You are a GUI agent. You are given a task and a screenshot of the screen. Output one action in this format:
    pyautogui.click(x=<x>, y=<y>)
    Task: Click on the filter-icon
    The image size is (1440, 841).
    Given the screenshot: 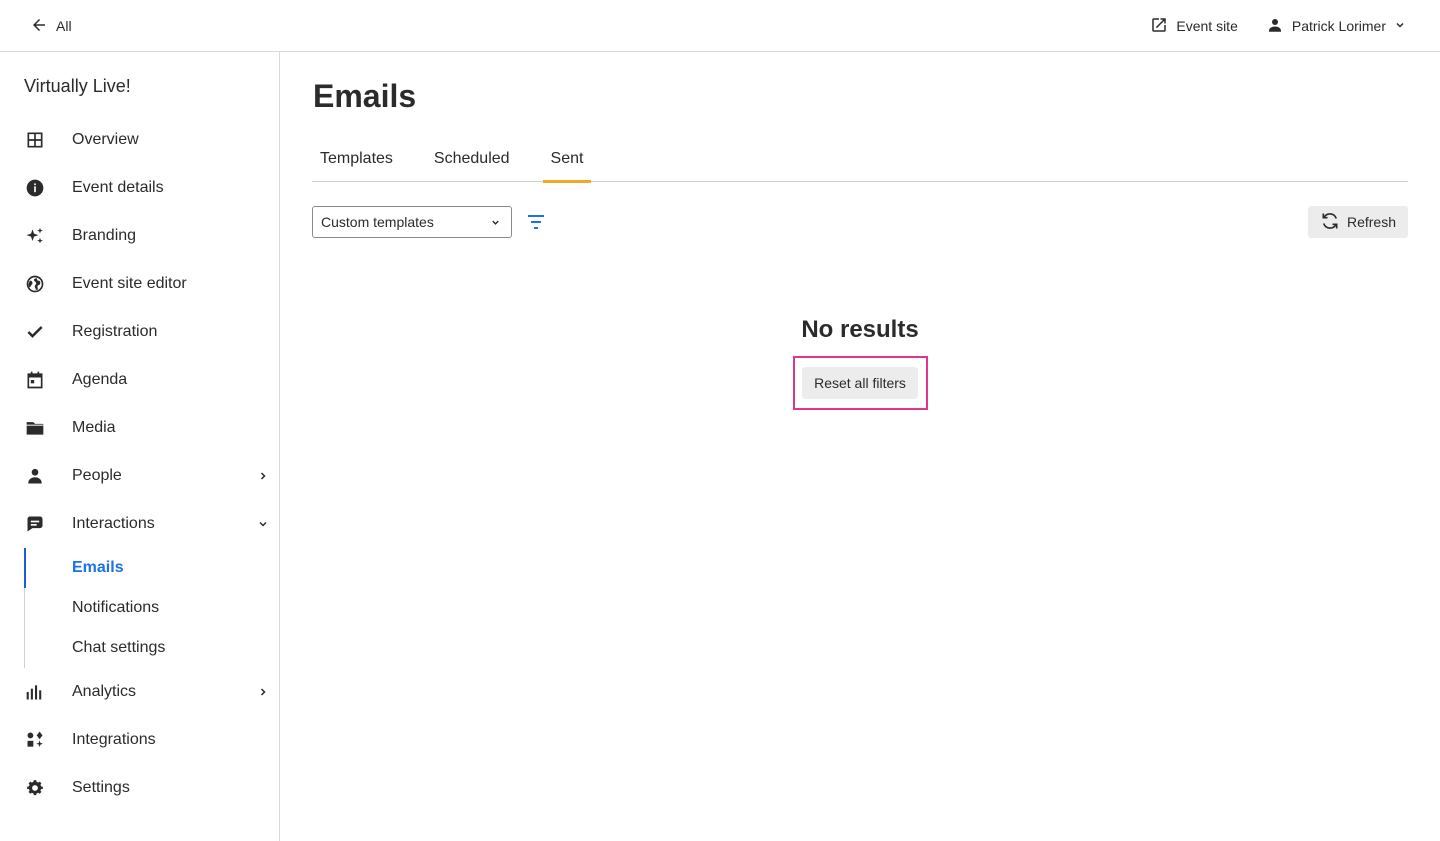 What is the action you would take?
    pyautogui.click(x=536, y=222)
    